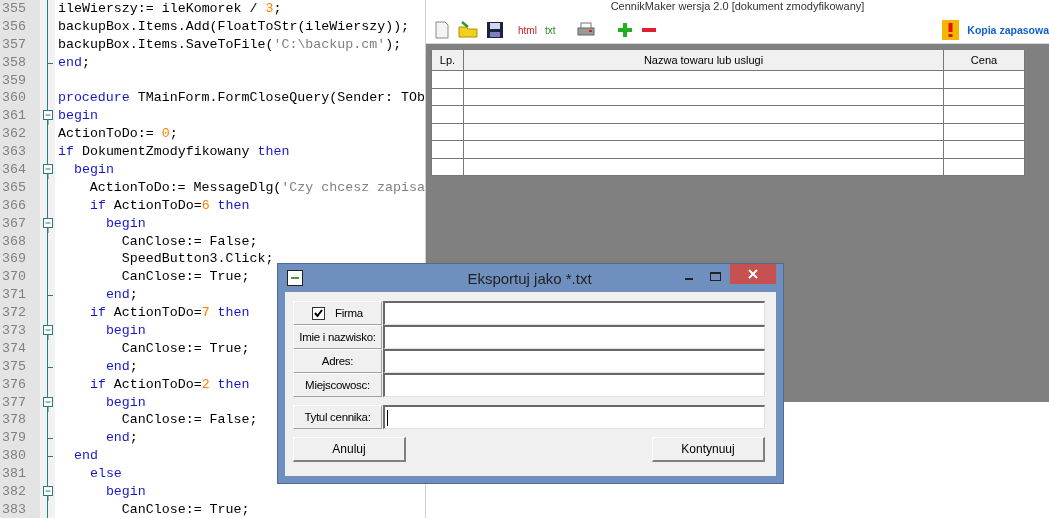 The height and width of the screenshot is (518, 1049). I want to click on warning-icon, so click(951, 30).